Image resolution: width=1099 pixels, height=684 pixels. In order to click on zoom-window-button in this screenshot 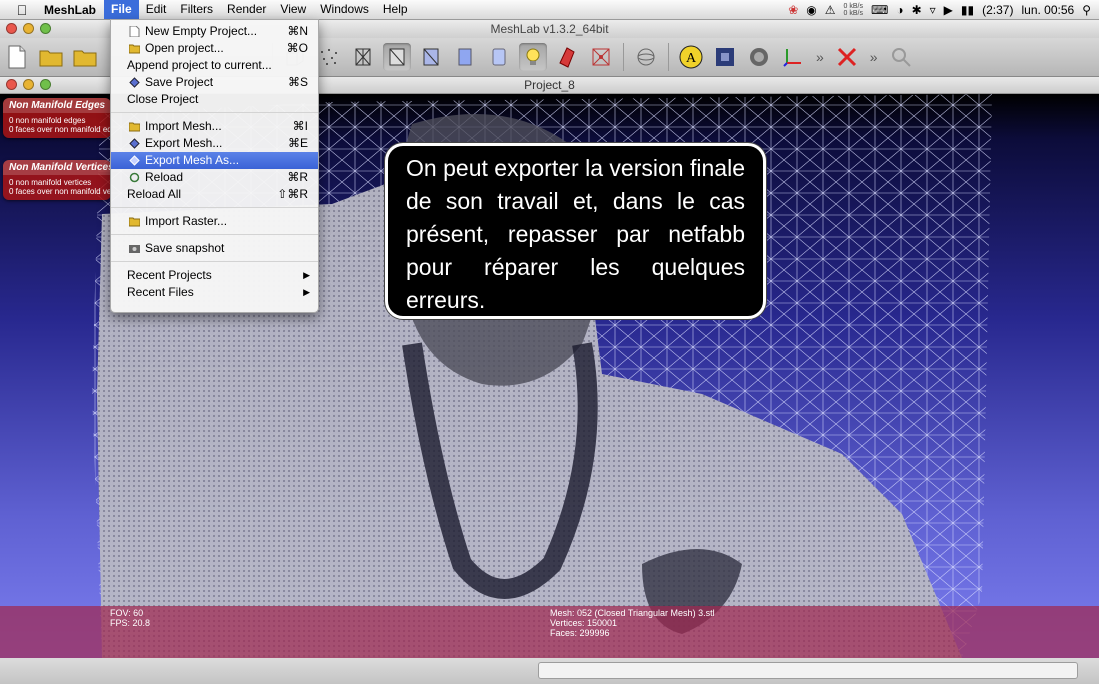, I will do `click(45, 28)`.